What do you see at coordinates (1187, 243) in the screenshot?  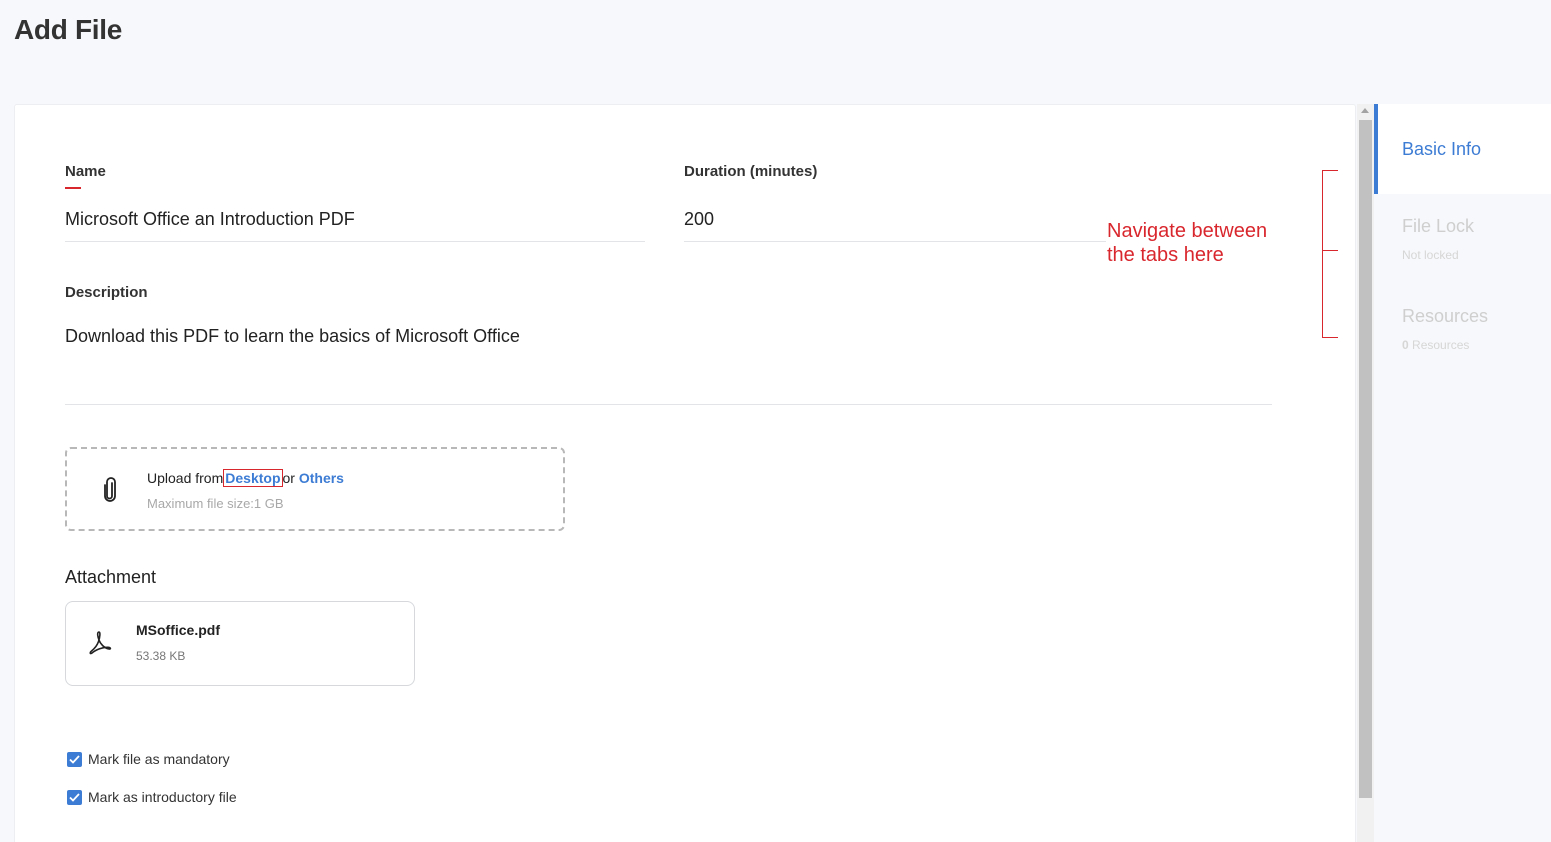 I see `annotation-callout: Navigate between the tabs here` at bounding box center [1187, 243].